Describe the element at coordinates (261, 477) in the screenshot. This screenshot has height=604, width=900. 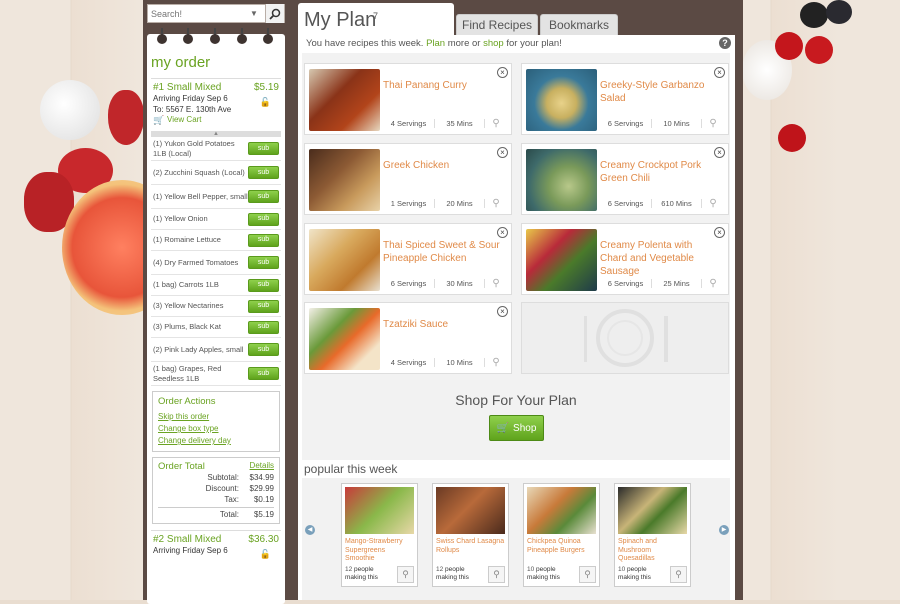
I see `subtotal-value: $34.99` at that location.